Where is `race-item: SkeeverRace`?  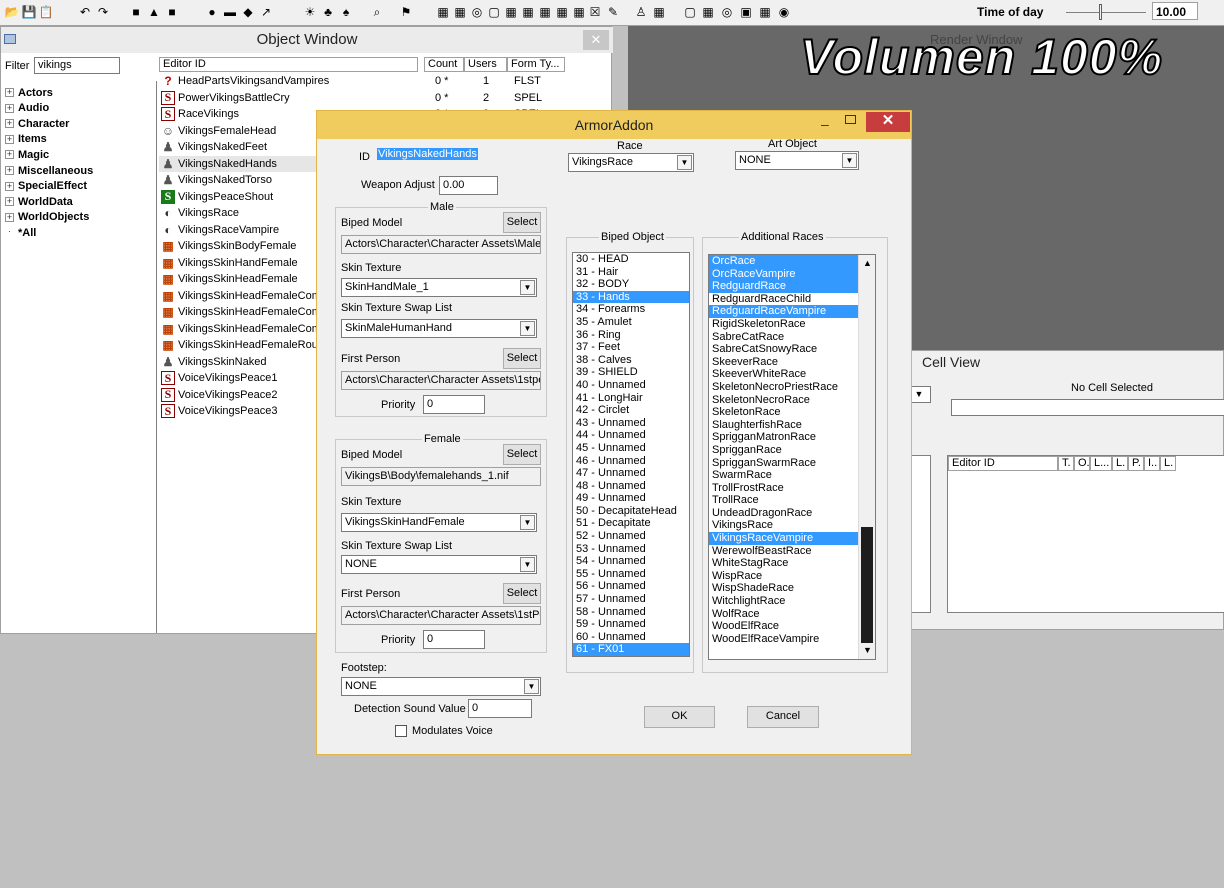
race-item: SkeeverRace is located at coordinates (783, 362).